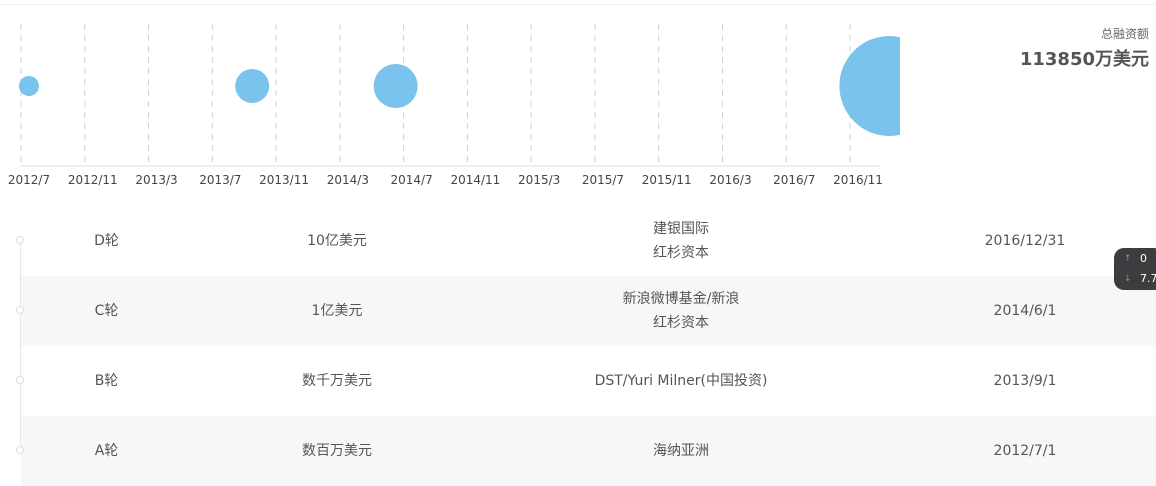  I want to click on x-tick-label: 2014/7, so click(412, 180).